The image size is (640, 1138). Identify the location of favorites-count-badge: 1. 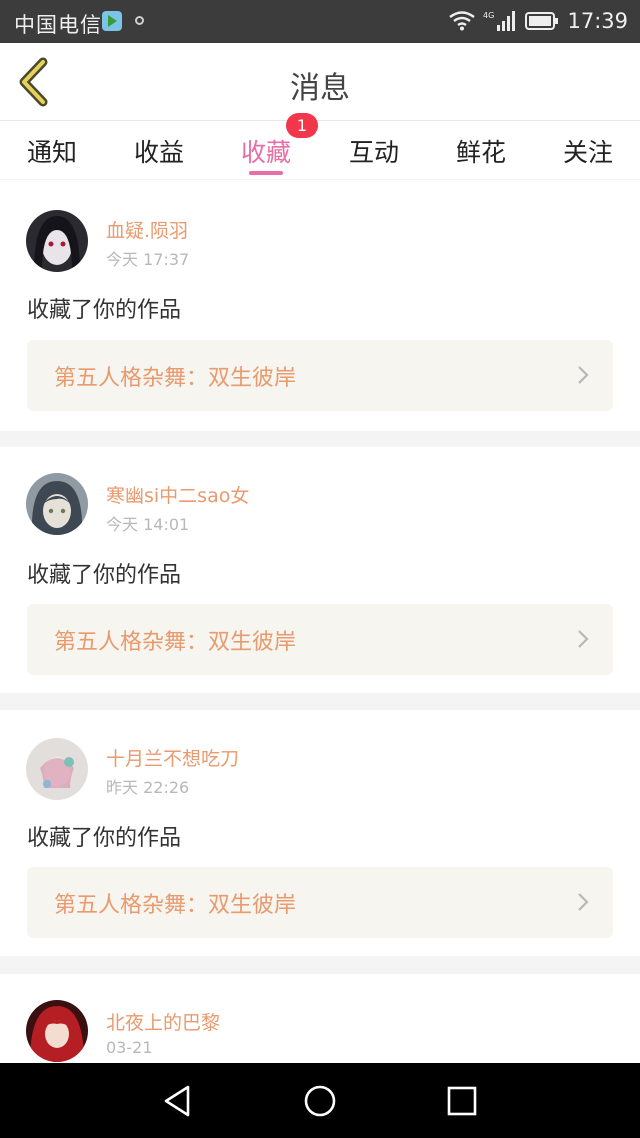
(302, 125).